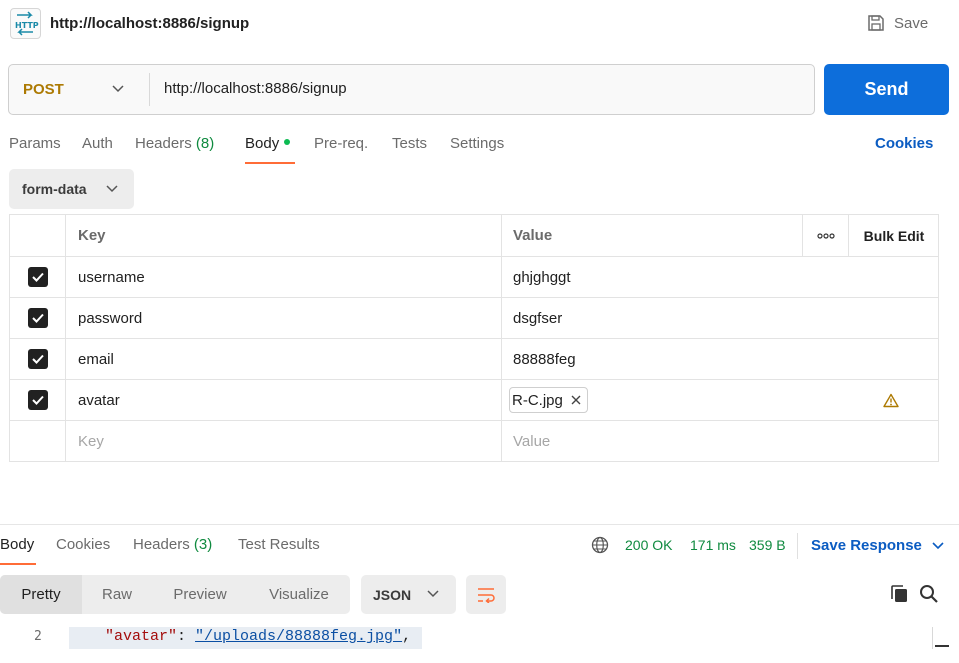 This screenshot has width=959, height=663. I want to click on value-placeholder: Value, so click(532, 441).